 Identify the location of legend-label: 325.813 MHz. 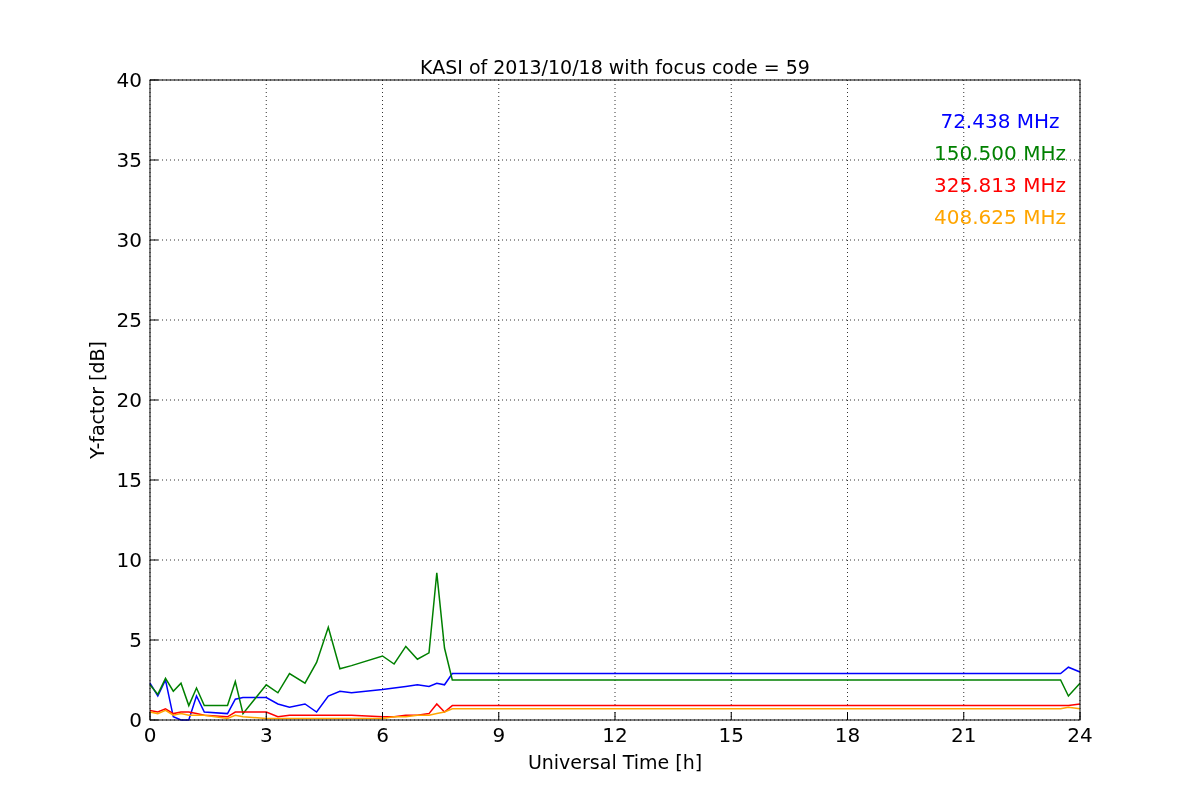
(1000, 185).